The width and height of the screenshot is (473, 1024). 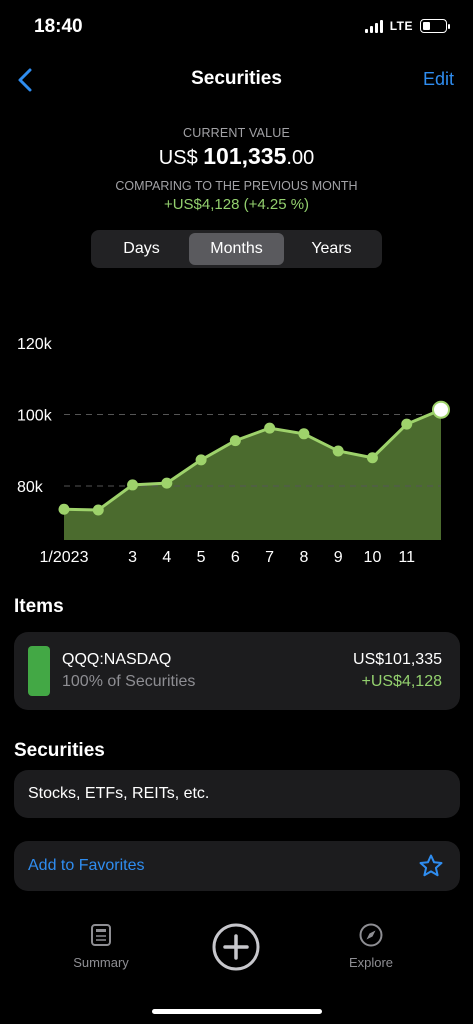 I want to click on add-to-favorites-label: Add to Favorites, so click(x=86, y=865).